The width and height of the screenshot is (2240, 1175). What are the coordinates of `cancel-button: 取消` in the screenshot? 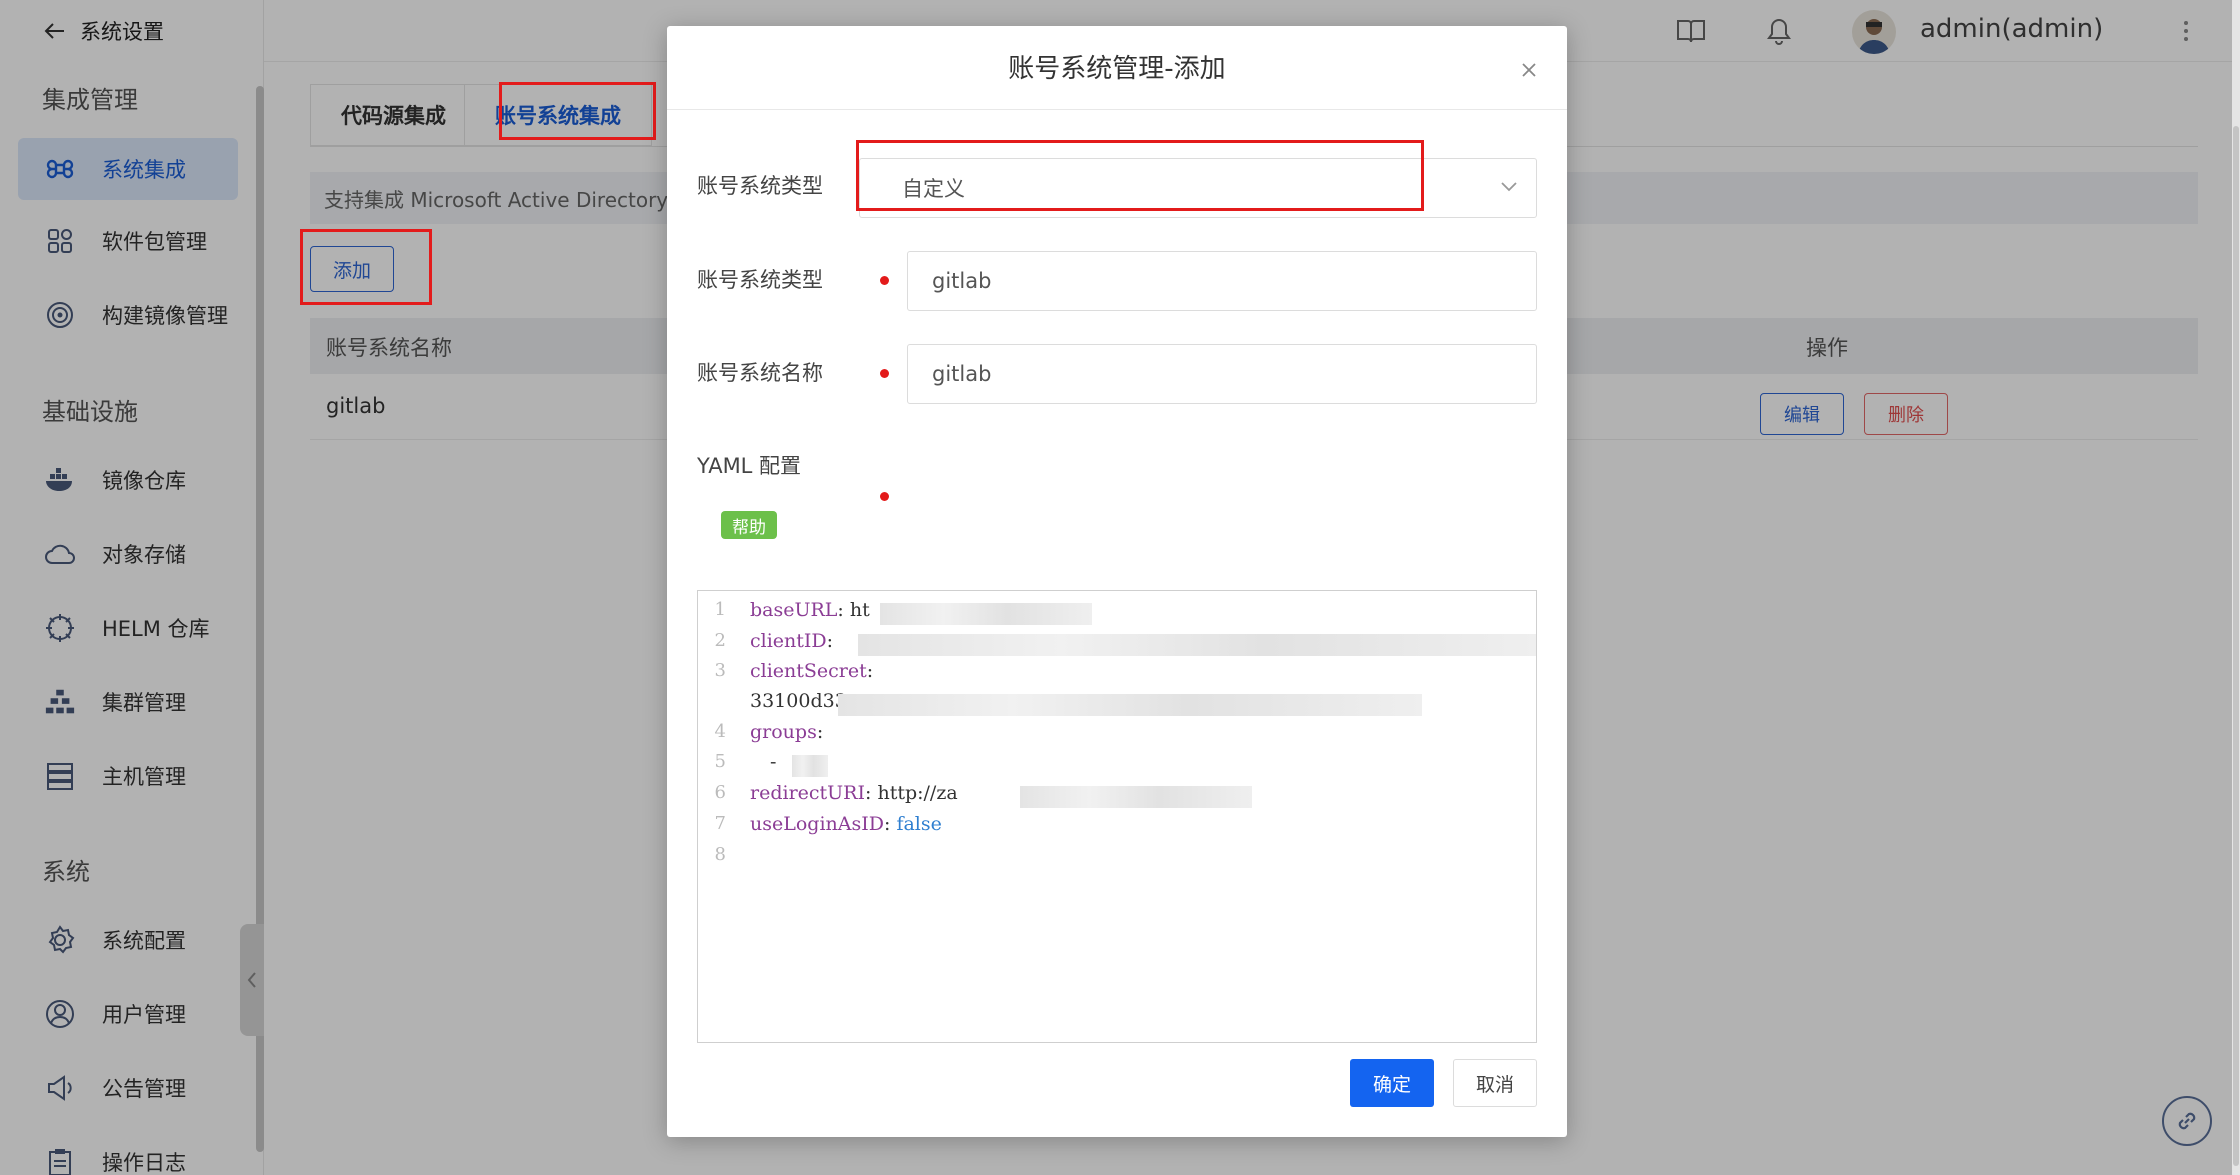 It's located at (1495, 1083).